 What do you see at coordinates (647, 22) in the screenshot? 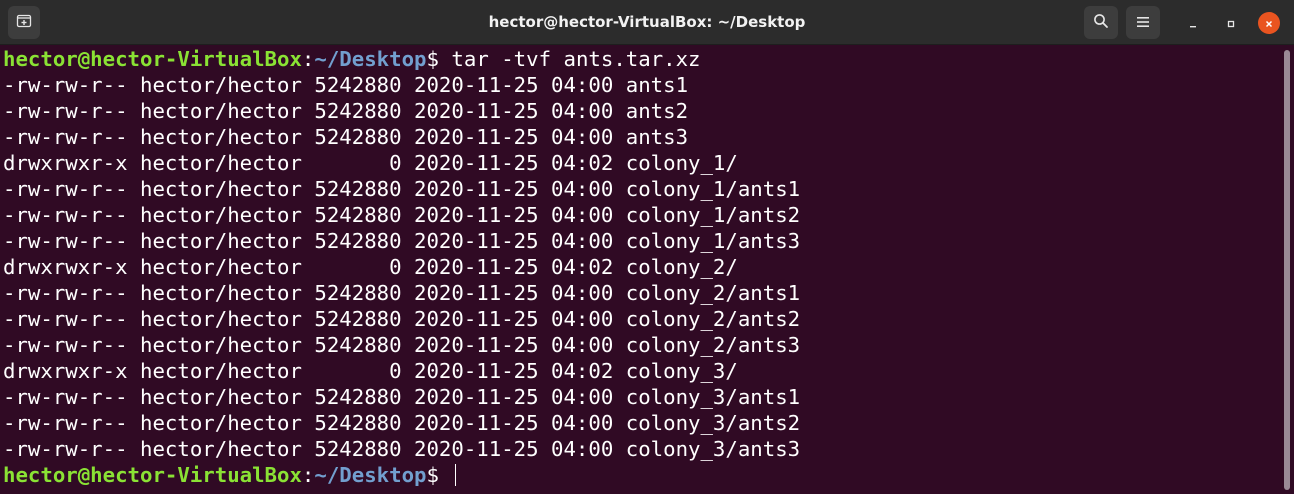
I see `header-bar: hector@hector-VirtualBox: ~/Desktop` at bounding box center [647, 22].